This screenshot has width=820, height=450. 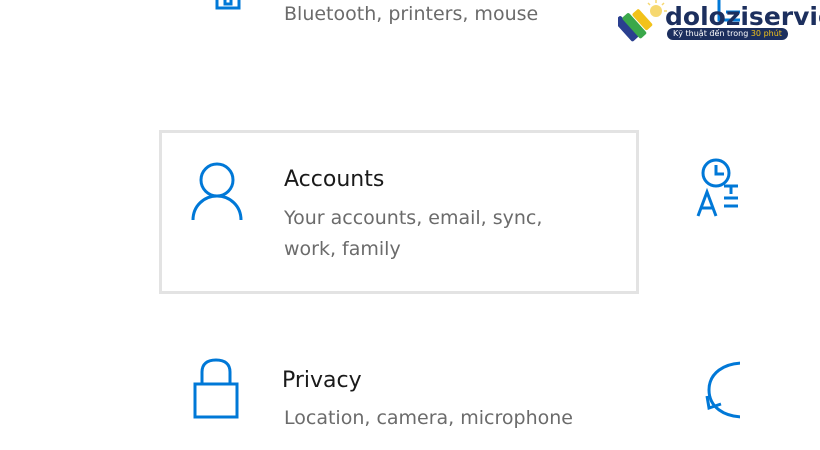 I want to click on time-language-icon, so click(x=717, y=188).